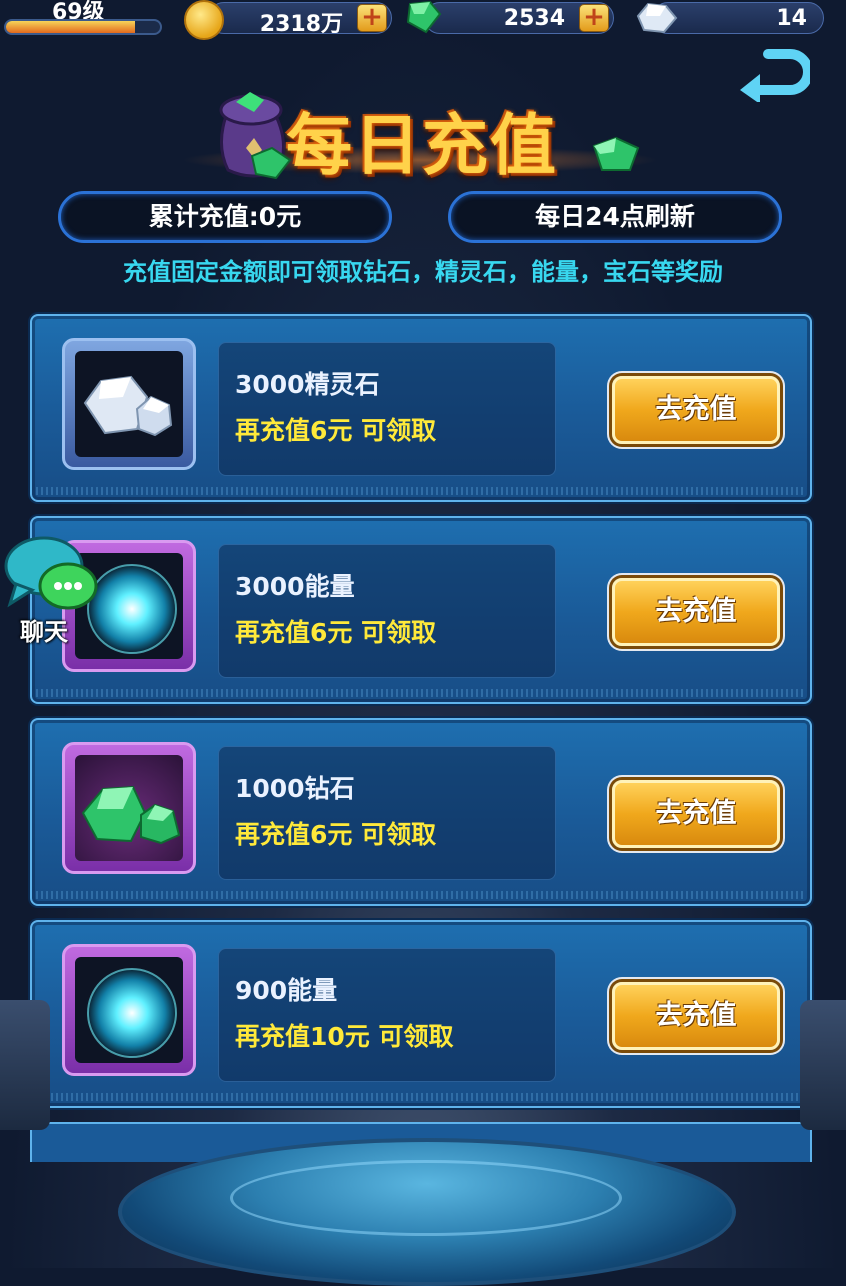  I want to click on energy-orb-icon, so click(132, 1013).